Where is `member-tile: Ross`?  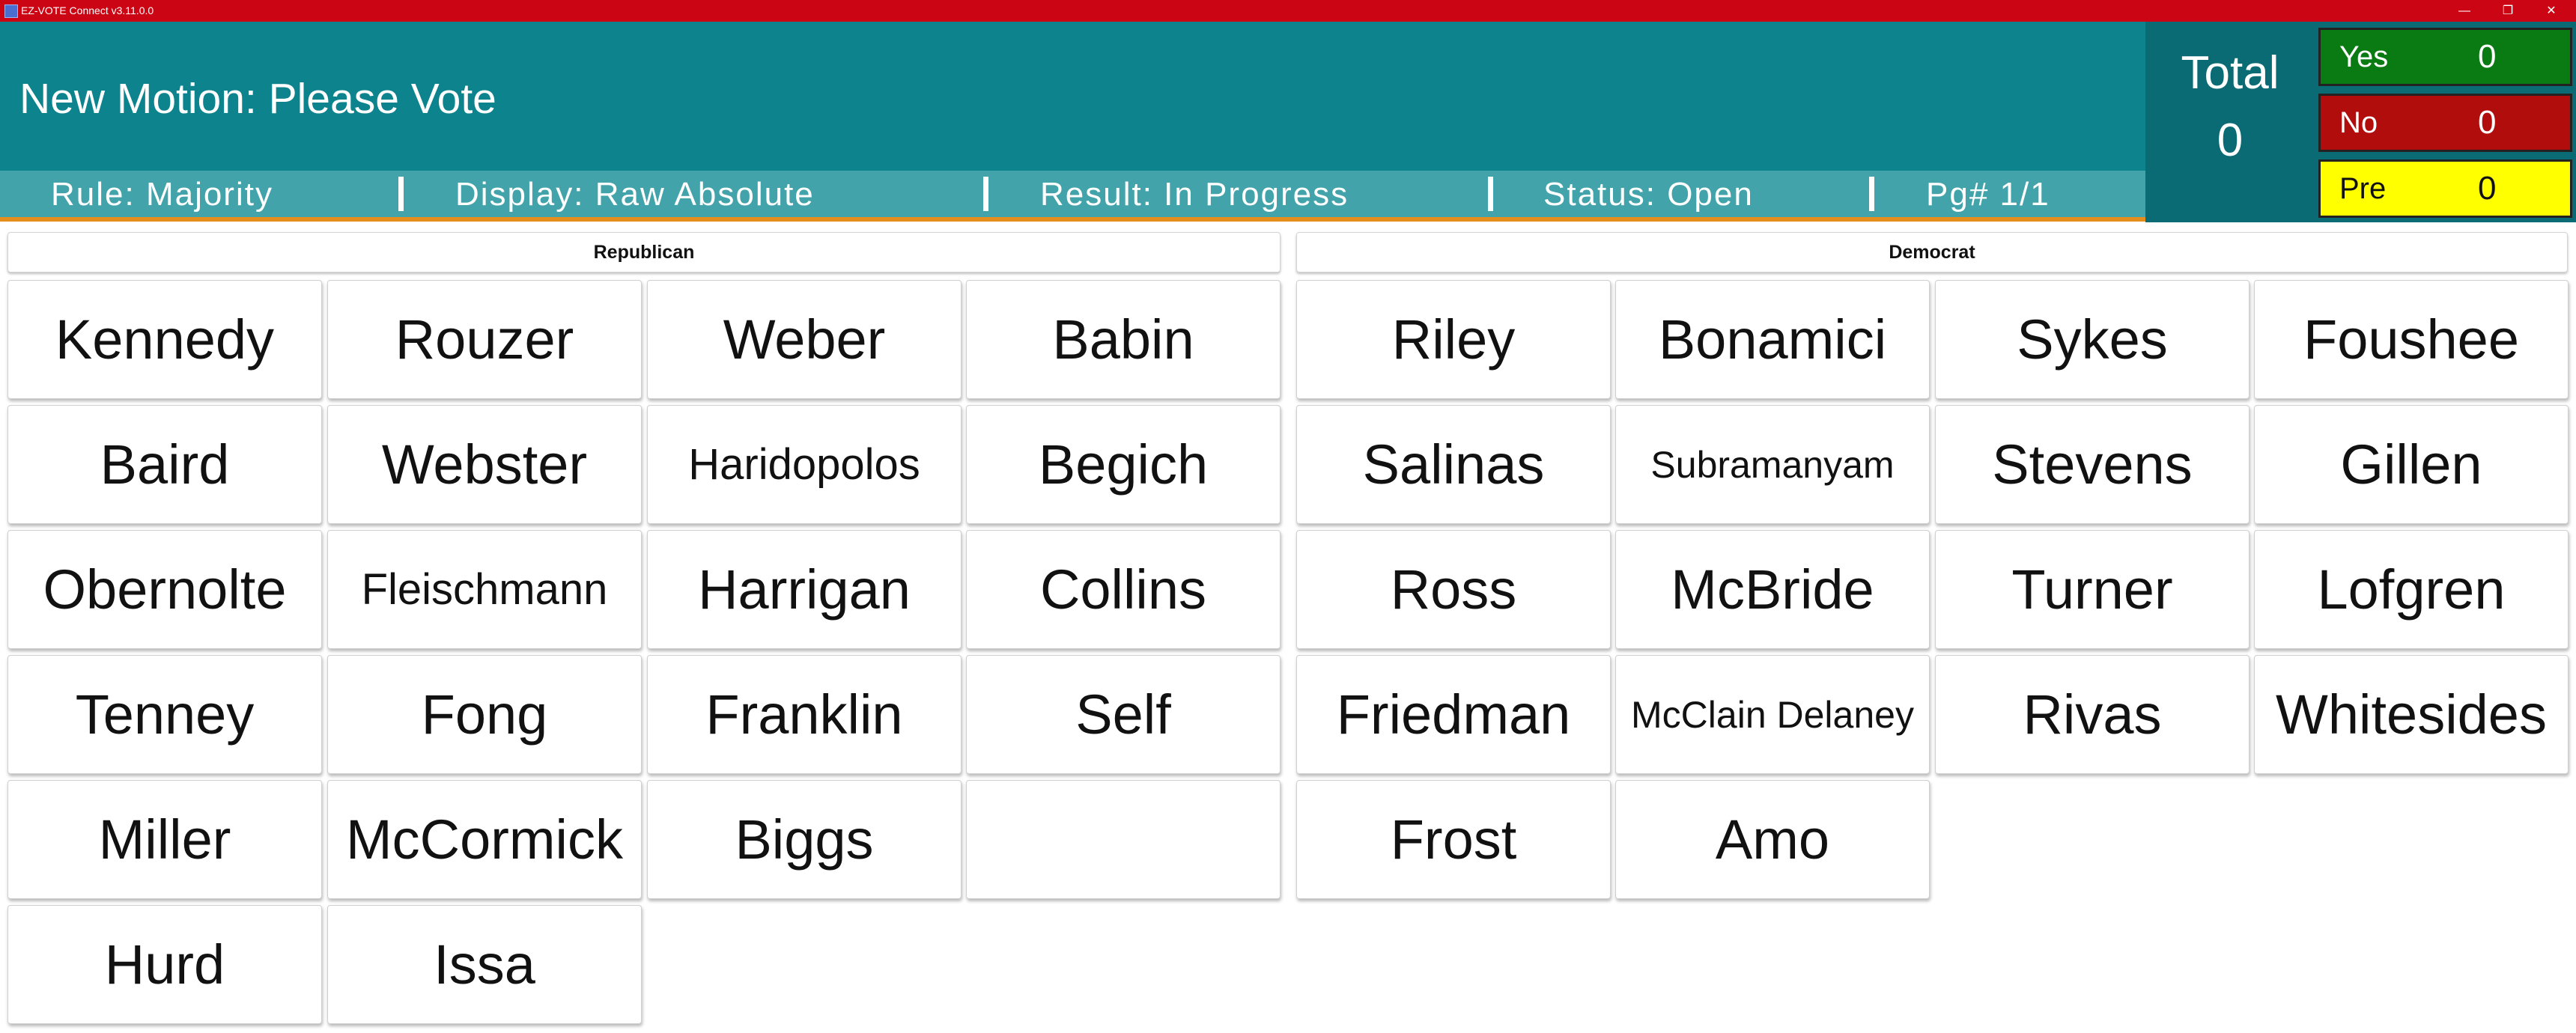
member-tile: Ross is located at coordinates (1453, 589).